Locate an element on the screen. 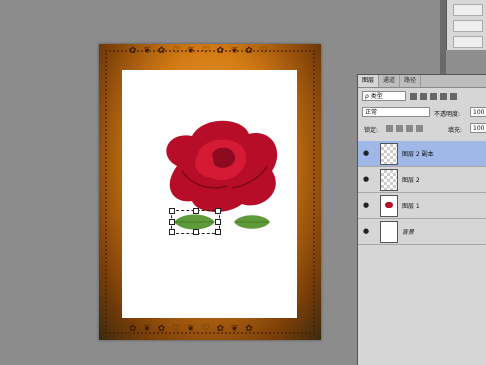  transform-handle-bl is located at coordinates (172, 232).